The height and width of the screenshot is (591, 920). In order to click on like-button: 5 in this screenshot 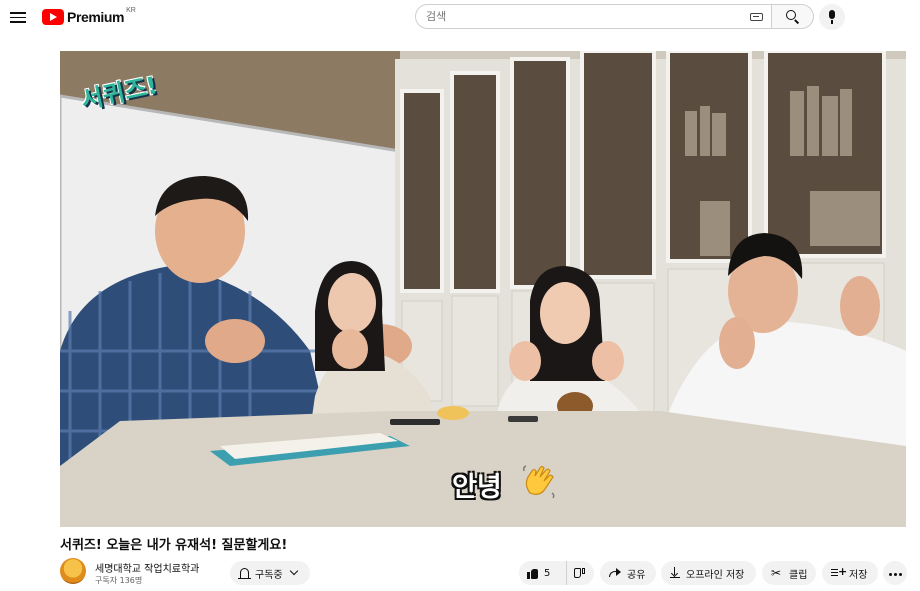, I will do `click(543, 573)`.